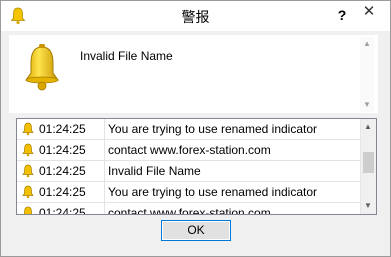 This screenshot has height=257, width=391. Describe the element at coordinates (368, 162) in the screenshot. I see `scrollbar-thumb` at that location.